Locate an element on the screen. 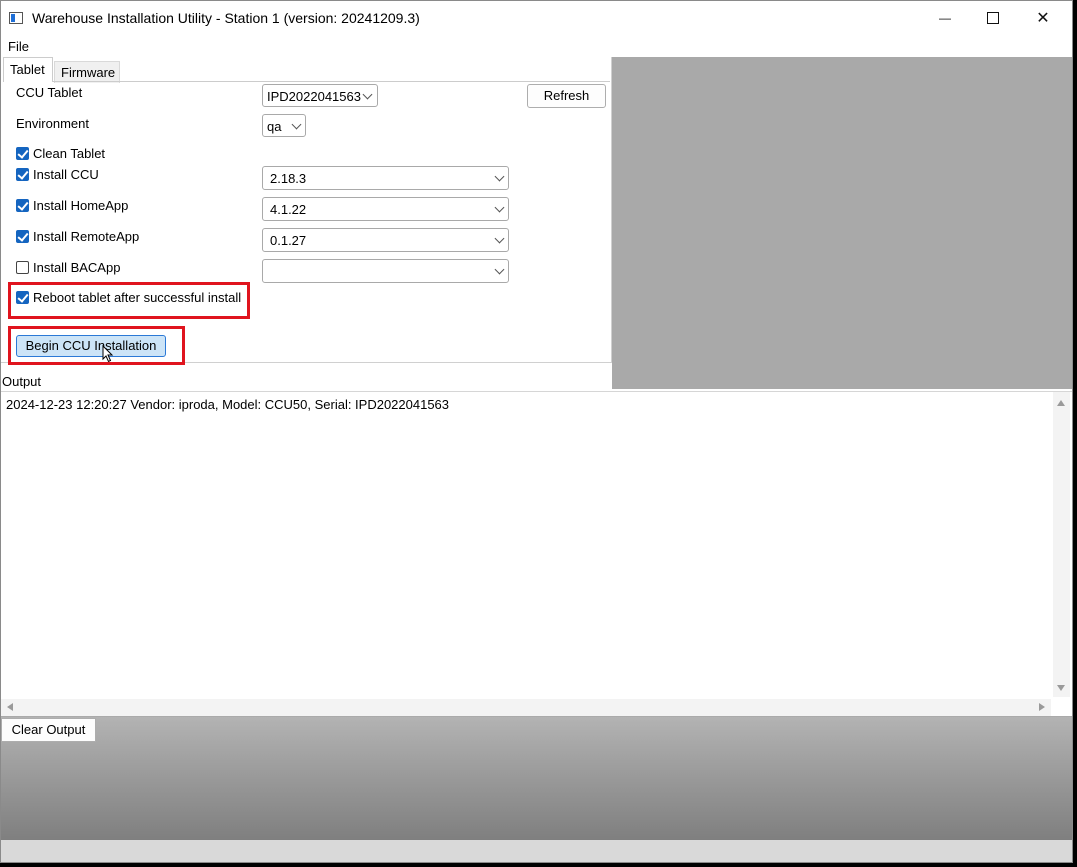 The image size is (1077, 867). scroll-up-icon is located at coordinates (1061, 403).